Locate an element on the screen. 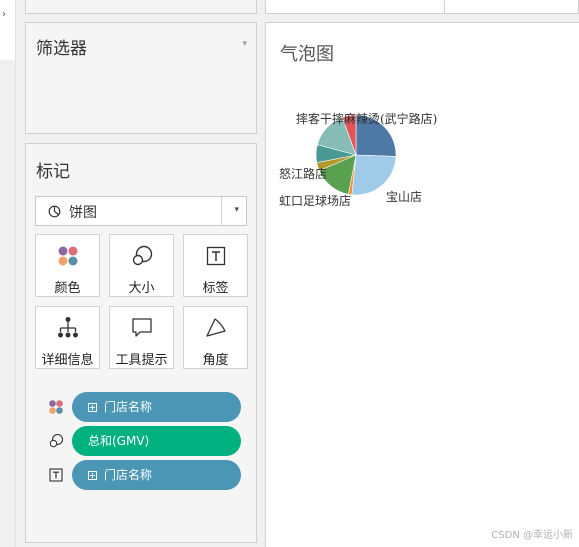 This screenshot has height=547, width=579. mark-type-divider is located at coordinates (221, 211).